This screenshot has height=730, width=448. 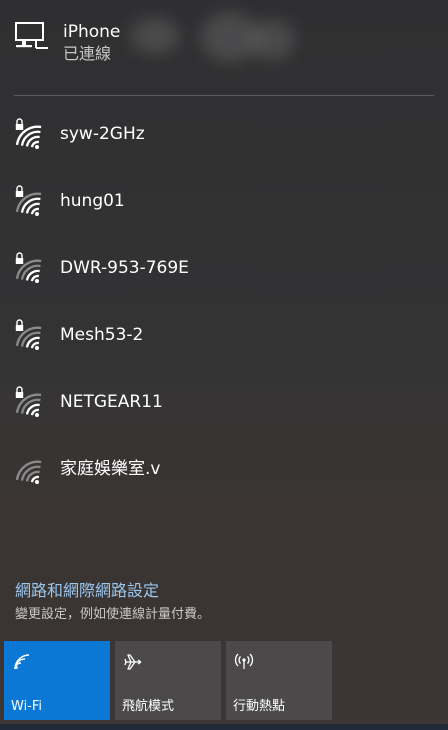 What do you see at coordinates (124, 268) in the screenshot?
I see `network-name: DWR-953-769E` at bounding box center [124, 268].